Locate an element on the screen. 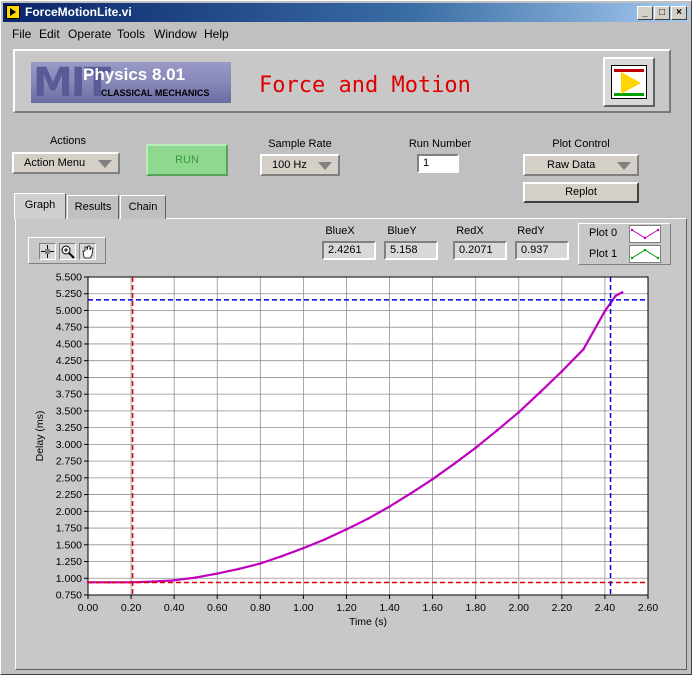  actions-label: Actions is located at coordinates (68, 141).